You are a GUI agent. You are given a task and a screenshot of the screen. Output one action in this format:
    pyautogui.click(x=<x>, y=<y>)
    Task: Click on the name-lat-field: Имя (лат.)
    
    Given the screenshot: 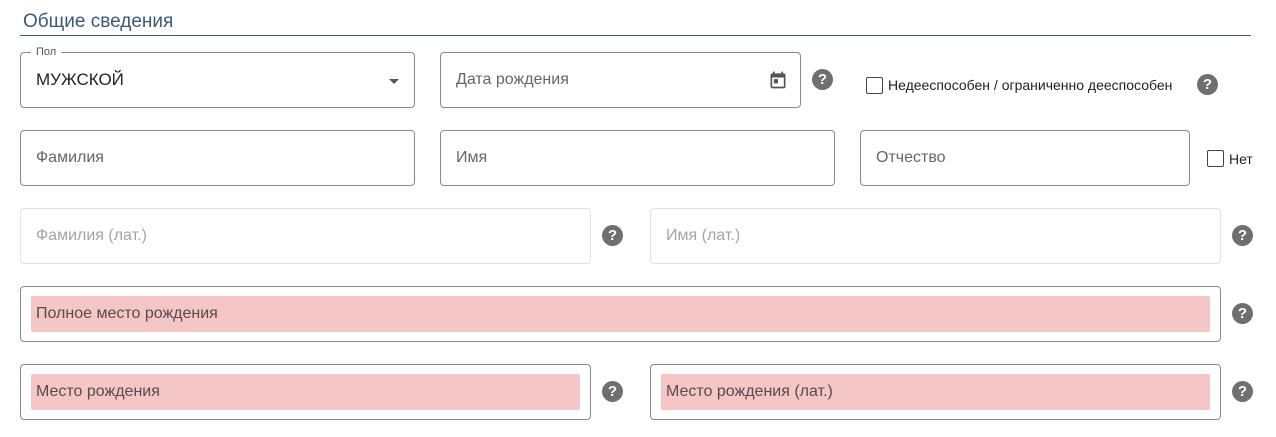 What is the action you would take?
    pyautogui.click(x=935, y=236)
    